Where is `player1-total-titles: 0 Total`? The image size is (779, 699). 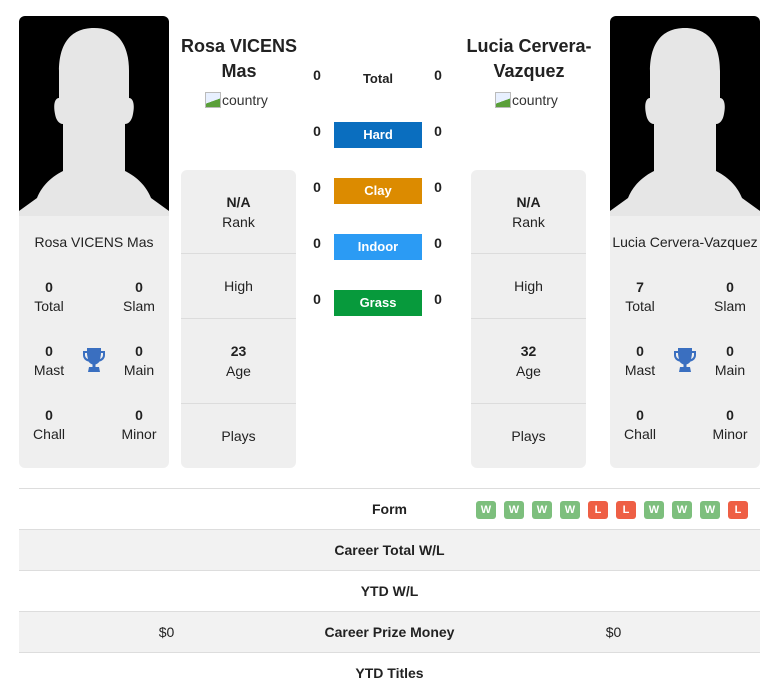
player1-total-titles: 0 Total is located at coordinates (49, 296).